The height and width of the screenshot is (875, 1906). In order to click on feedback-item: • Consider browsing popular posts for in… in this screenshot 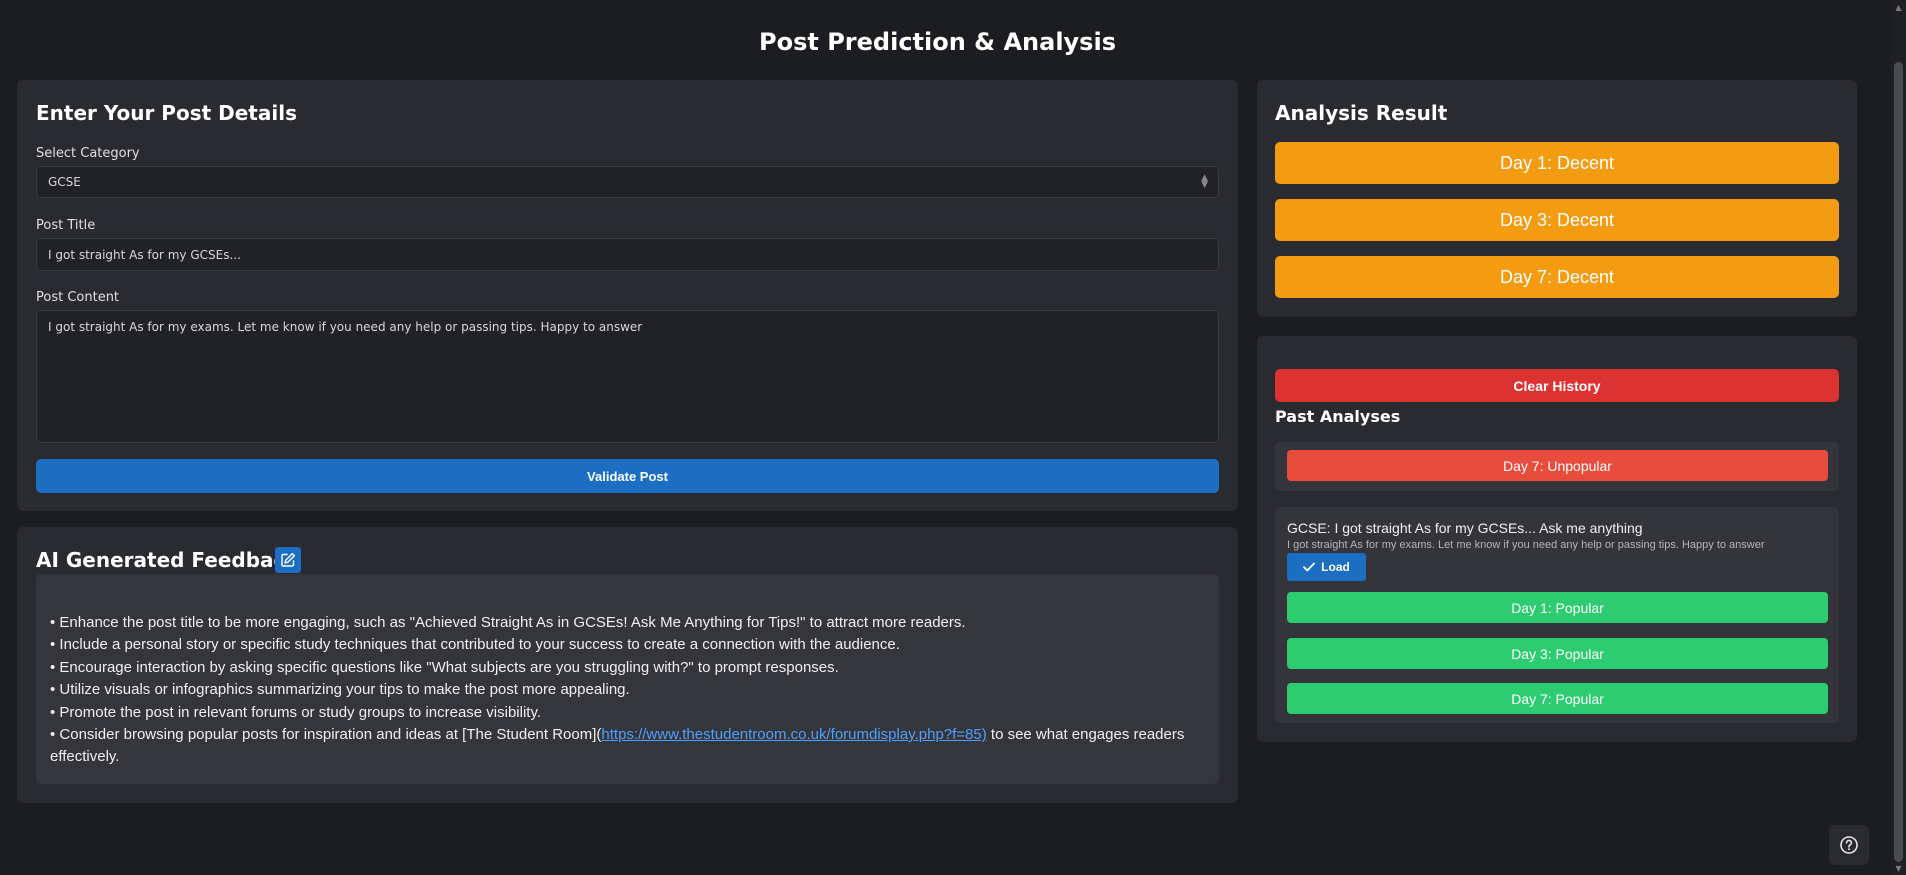, I will do `click(627, 746)`.